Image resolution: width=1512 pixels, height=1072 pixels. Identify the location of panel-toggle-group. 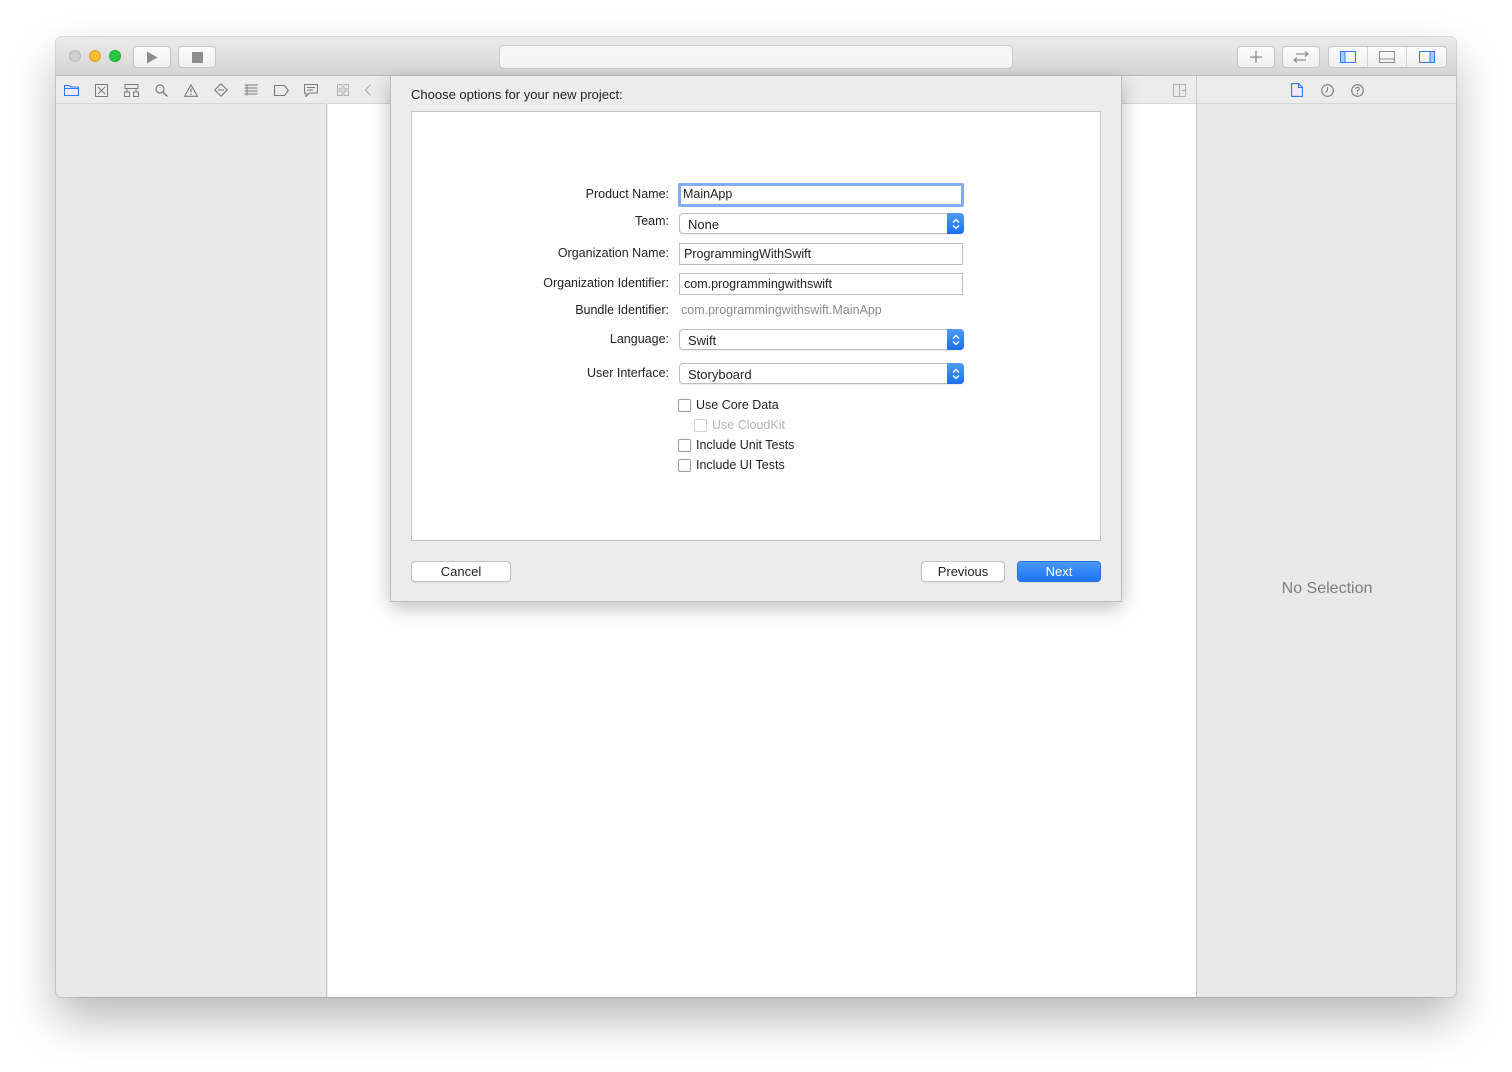
(1387, 57).